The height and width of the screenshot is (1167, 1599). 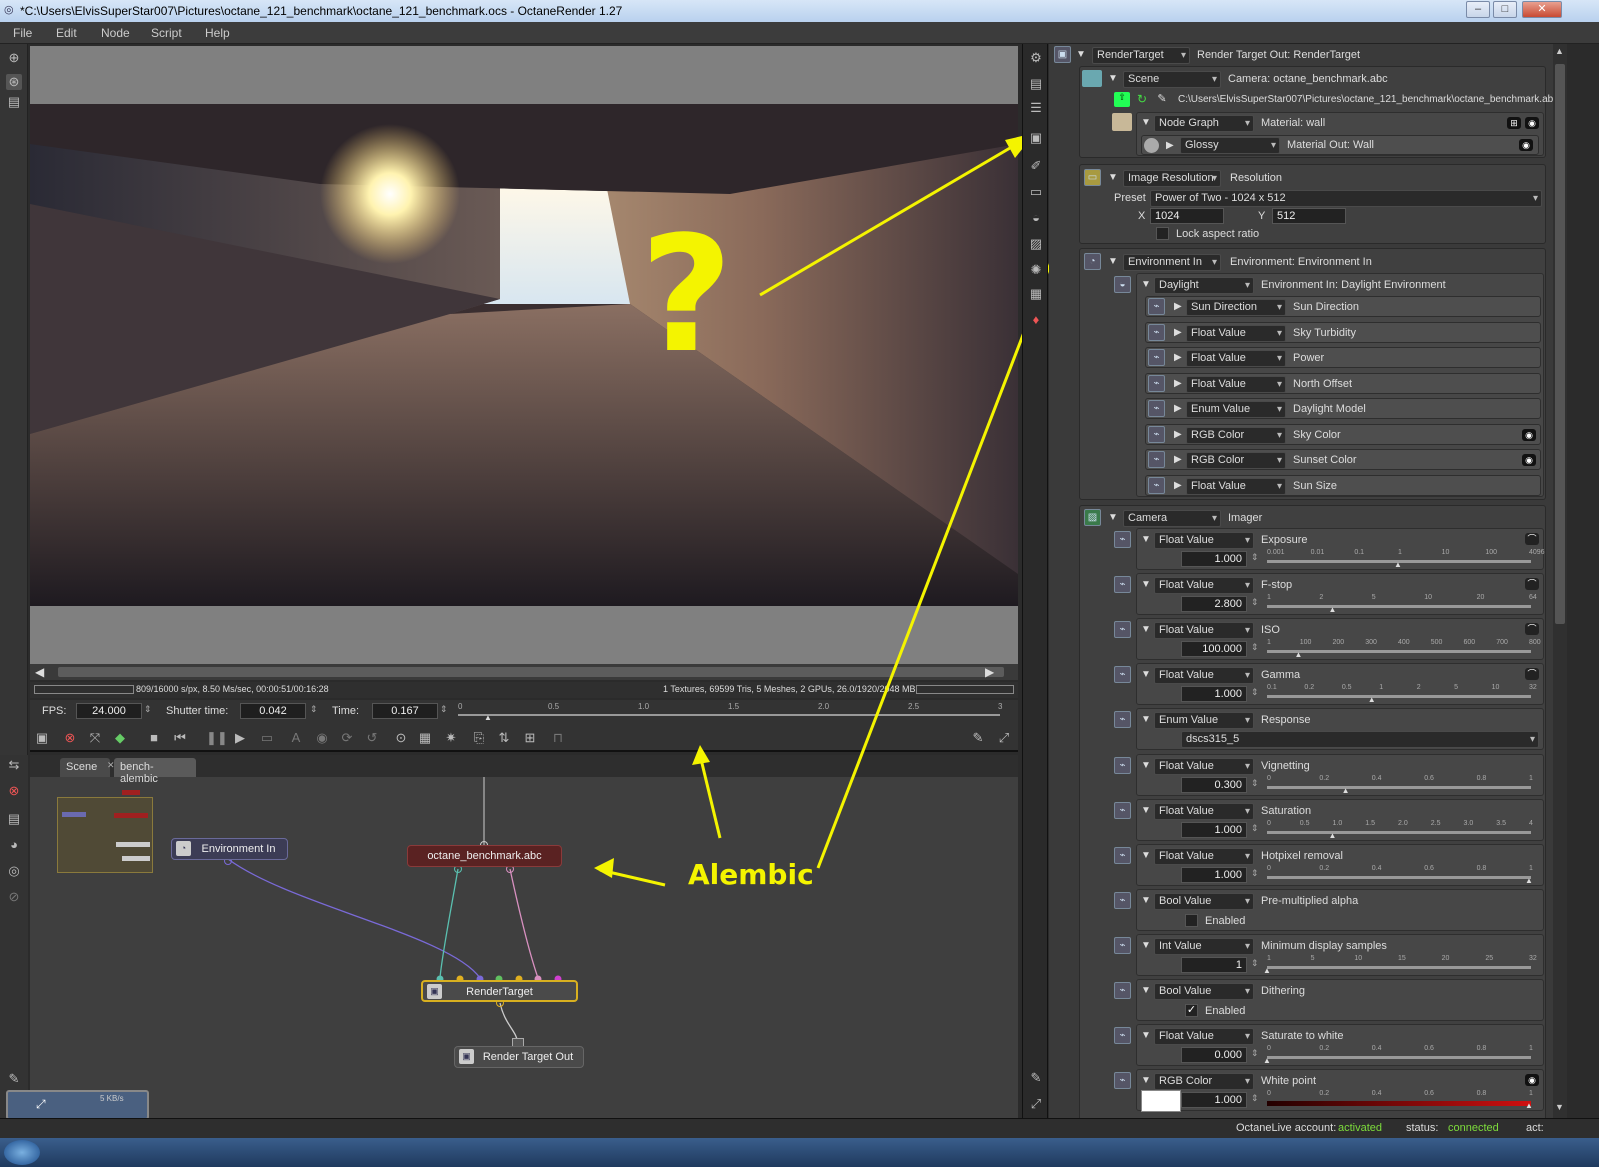 What do you see at coordinates (1092, 261) in the screenshot?
I see `environment-pin-icon: ◔` at bounding box center [1092, 261].